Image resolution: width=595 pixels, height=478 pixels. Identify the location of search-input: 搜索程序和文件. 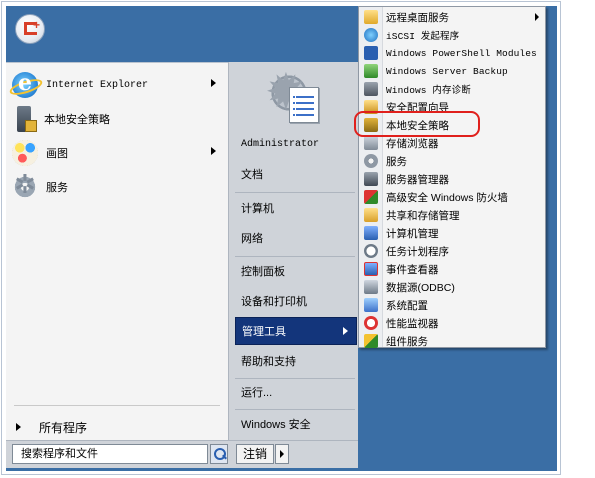
(110, 454).